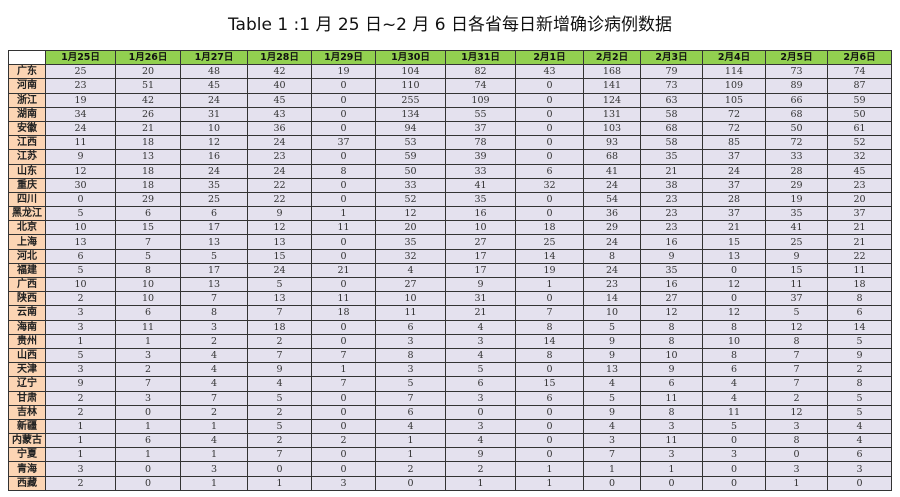 The height and width of the screenshot is (497, 900). Describe the element at coordinates (612, 114) in the screenshot. I see `value-cell: 131` at that location.